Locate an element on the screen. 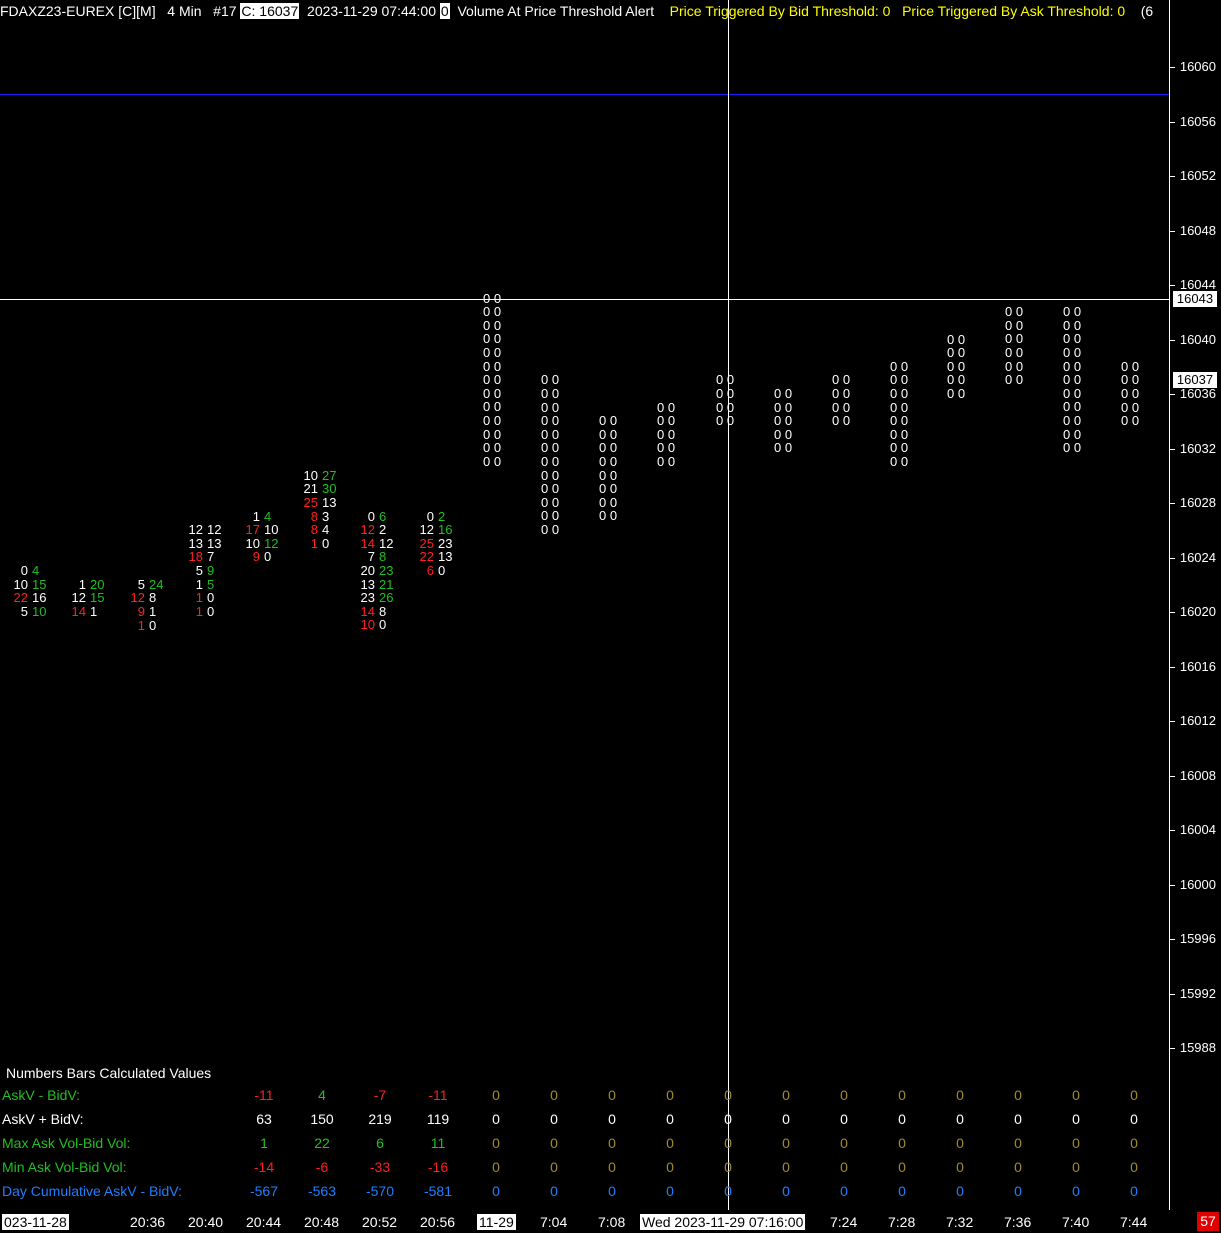 The height and width of the screenshot is (1233, 1221). blue-horizontal-line is located at coordinates (584, 94).